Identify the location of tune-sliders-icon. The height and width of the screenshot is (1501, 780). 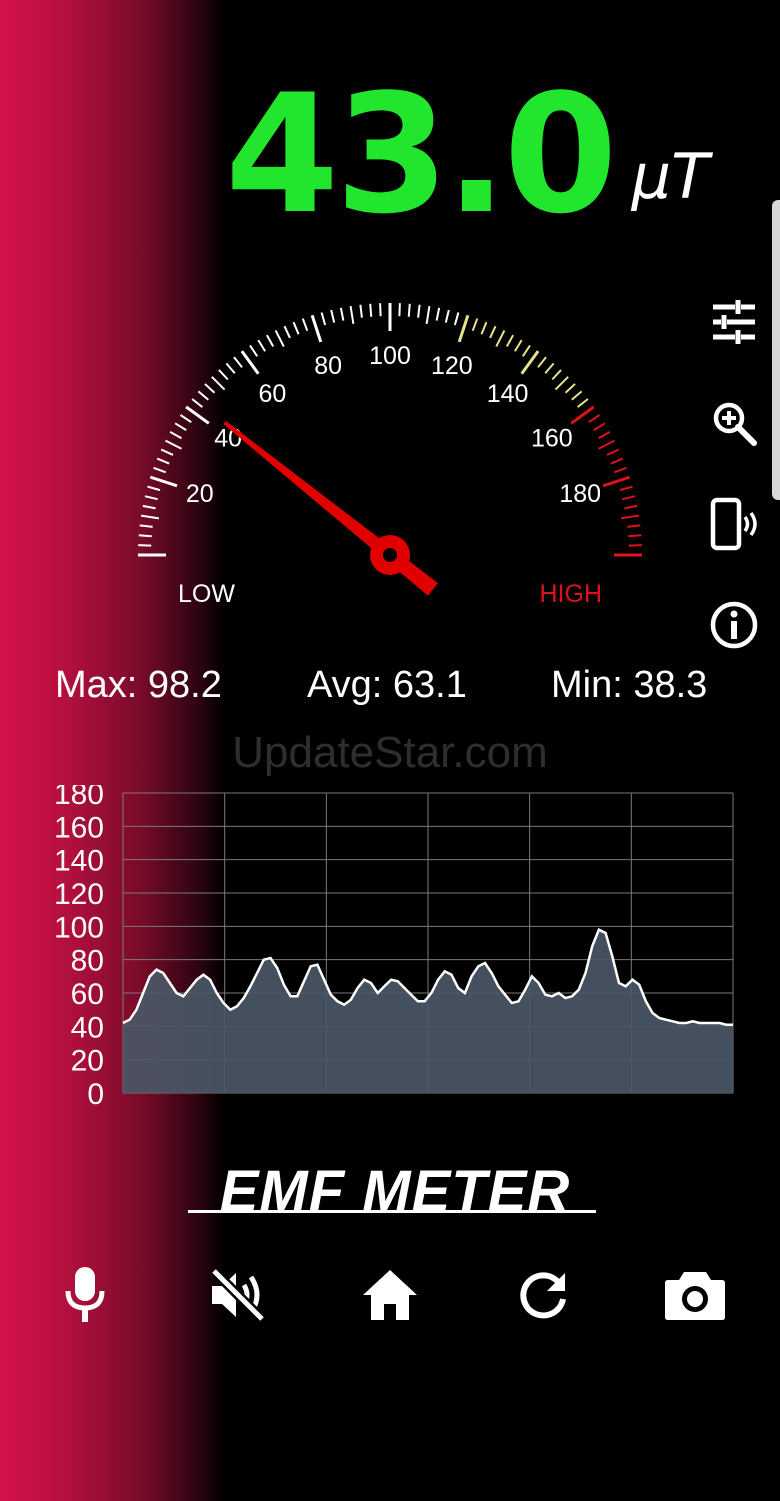
(734, 322).